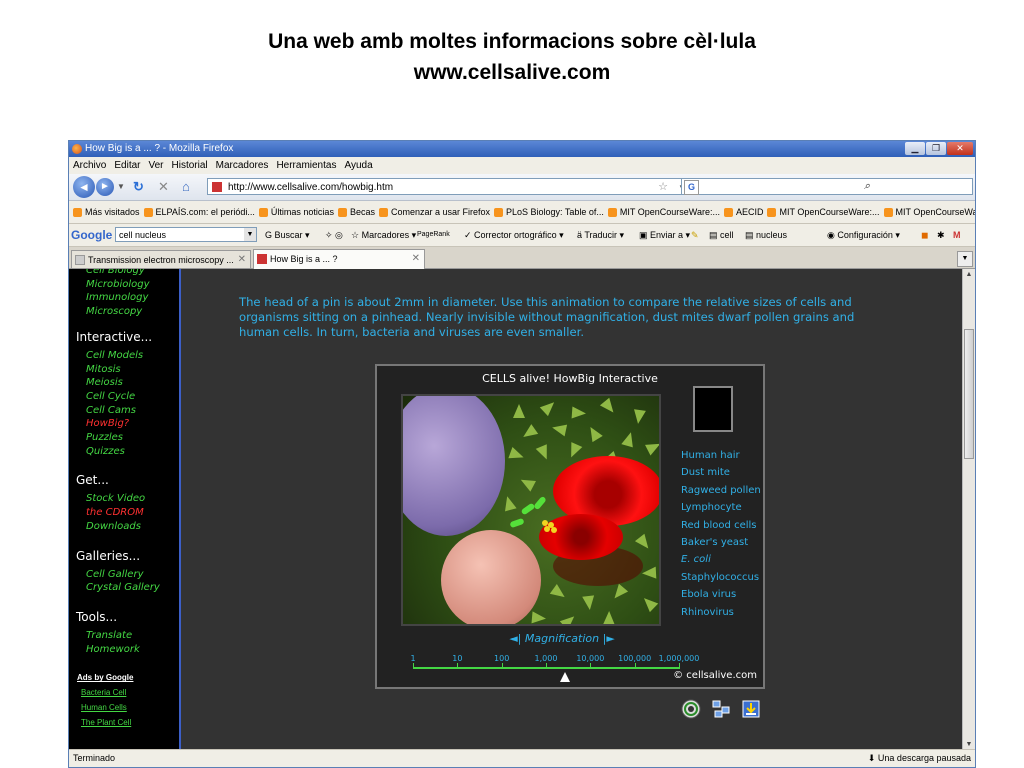 This screenshot has width=1024, height=768. I want to click on google-logo: Google, so click(91, 235).